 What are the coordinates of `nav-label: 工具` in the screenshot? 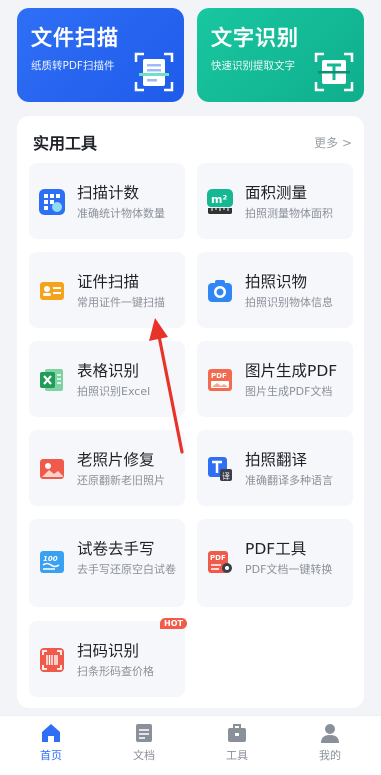 It's located at (237, 755).